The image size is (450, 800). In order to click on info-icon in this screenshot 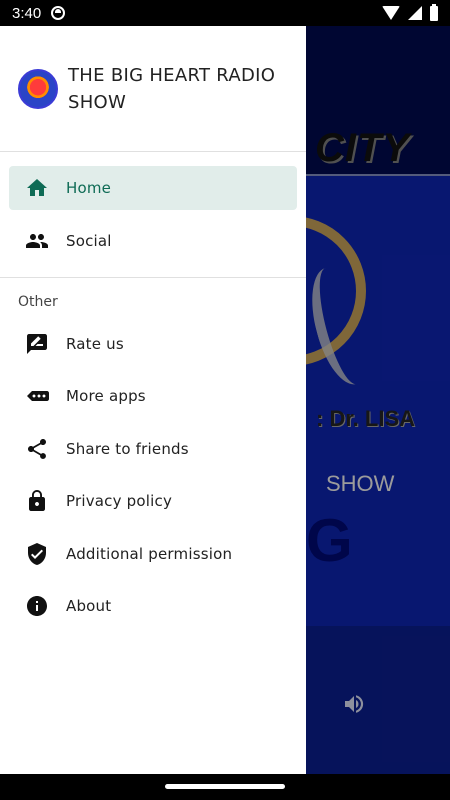, I will do `click(37, 606)`.